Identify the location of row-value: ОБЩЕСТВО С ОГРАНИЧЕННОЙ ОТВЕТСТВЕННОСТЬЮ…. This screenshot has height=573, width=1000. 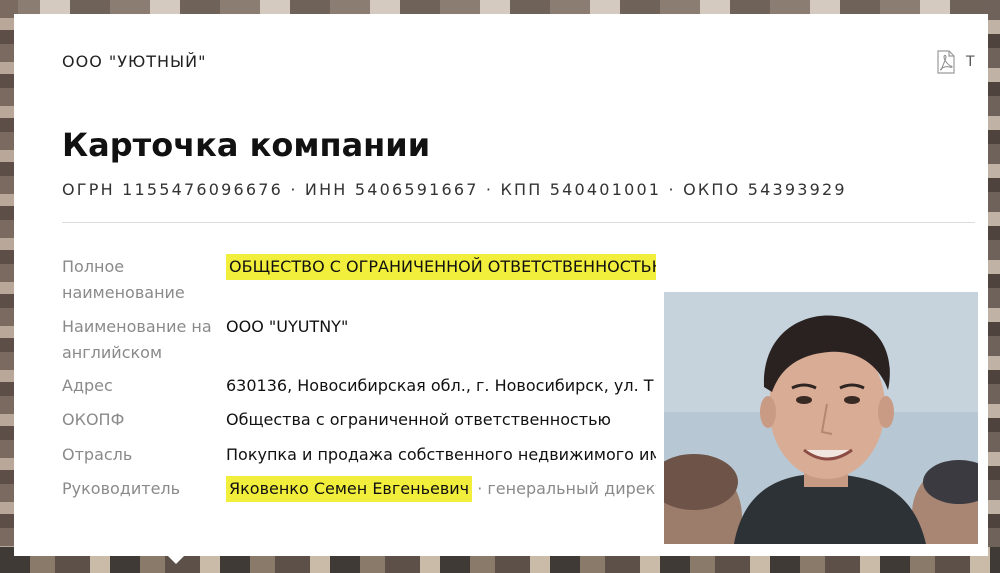
(441, 267).